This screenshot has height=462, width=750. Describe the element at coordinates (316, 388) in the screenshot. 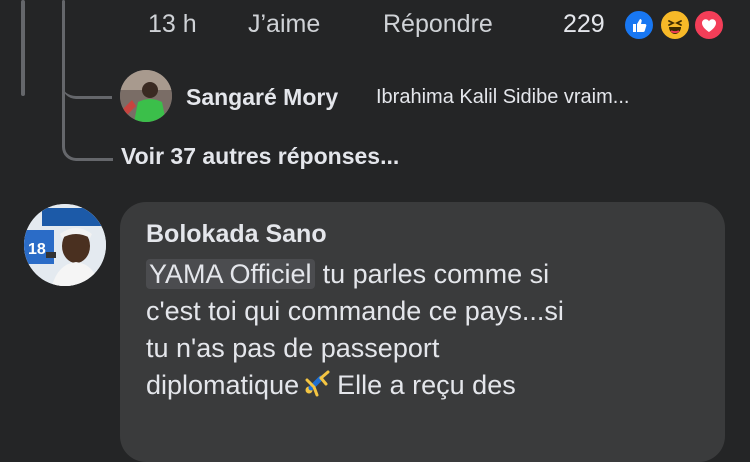

I see `cartwheel-emoji-icon` at that location.